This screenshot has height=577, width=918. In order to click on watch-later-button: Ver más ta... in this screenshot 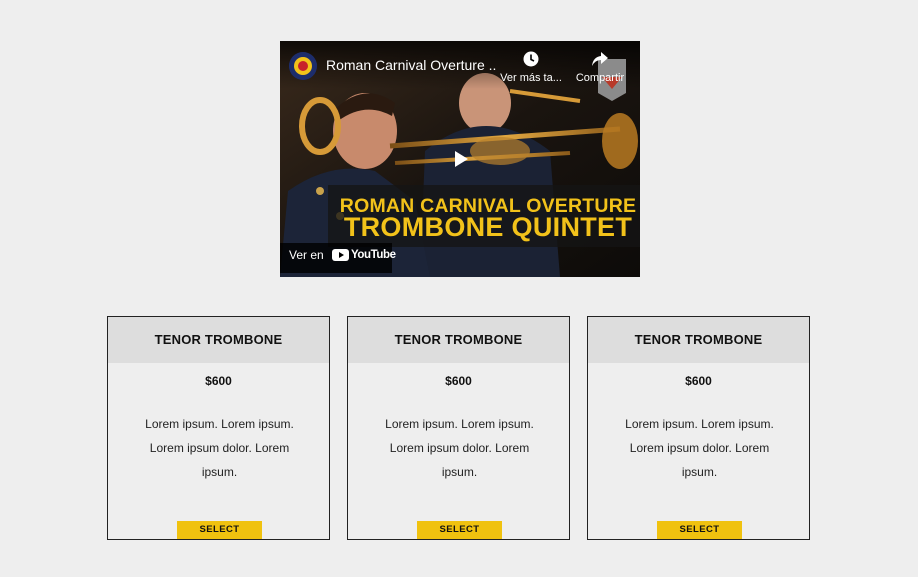, I will do `click(531, 67)`.